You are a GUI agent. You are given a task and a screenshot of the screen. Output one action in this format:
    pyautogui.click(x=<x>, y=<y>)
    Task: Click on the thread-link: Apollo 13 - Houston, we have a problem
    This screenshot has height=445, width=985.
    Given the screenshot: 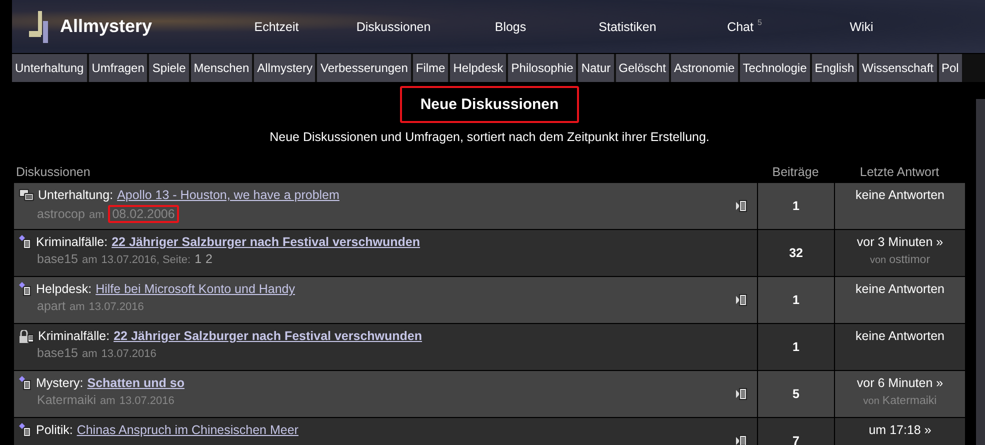 What is the action you would take?
    pyautogui.click(x=228, y=195)
    